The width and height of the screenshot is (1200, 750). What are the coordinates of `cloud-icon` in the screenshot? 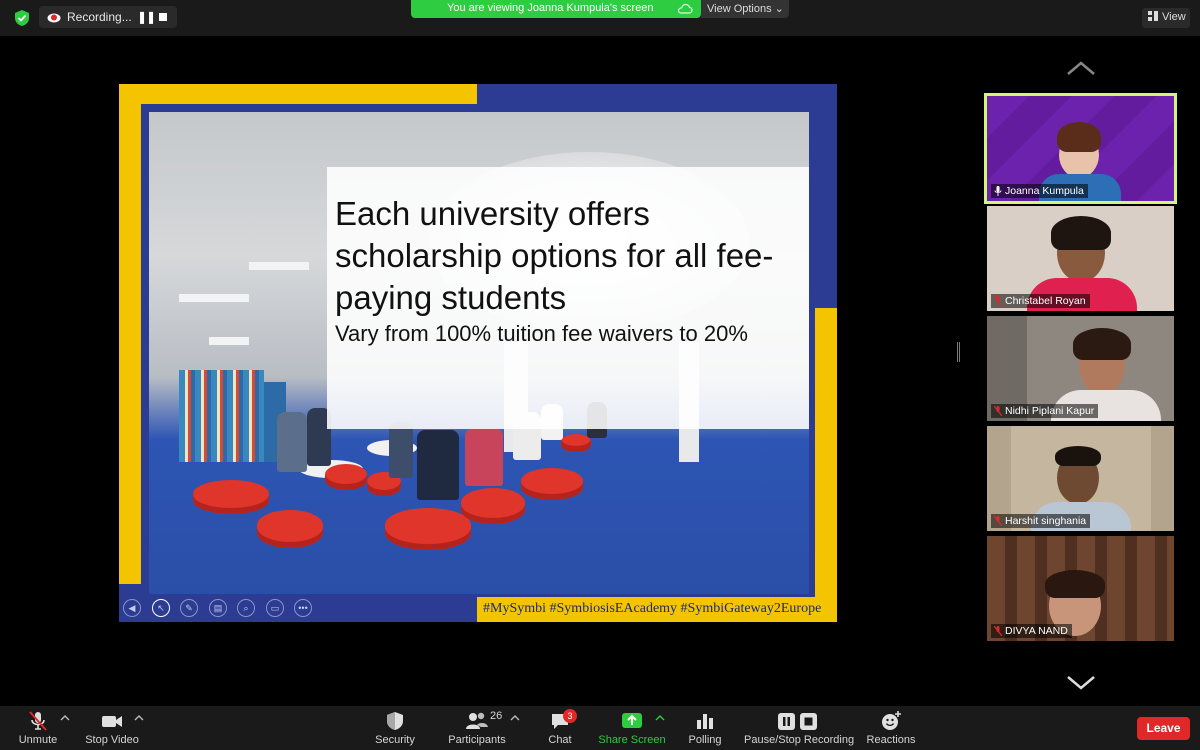 It's located at (685, 8).